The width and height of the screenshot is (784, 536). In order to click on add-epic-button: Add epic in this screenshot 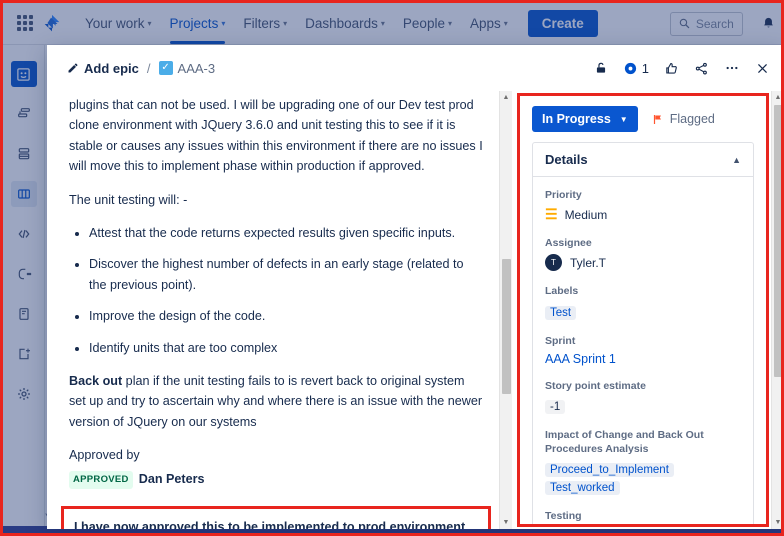, I will do `click(103, 68)`.